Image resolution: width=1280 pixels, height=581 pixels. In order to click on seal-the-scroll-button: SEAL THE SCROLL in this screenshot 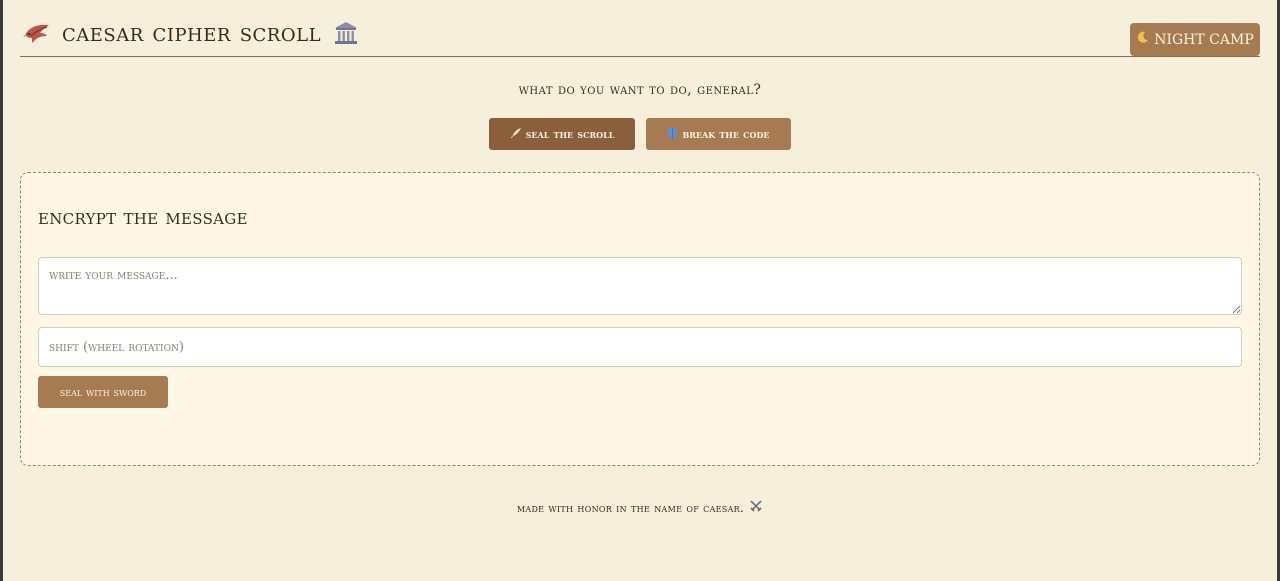, I will do `click(562, 134)`.